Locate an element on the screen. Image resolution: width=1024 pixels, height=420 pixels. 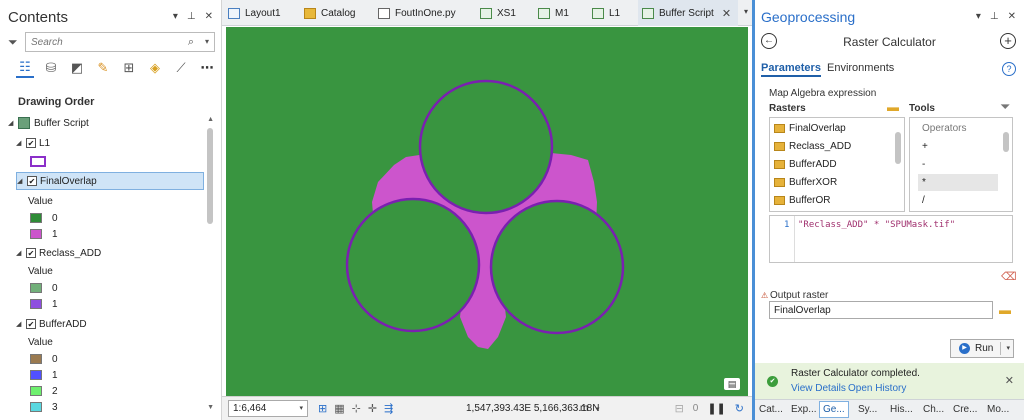
tools-list: Operators + - * / is located at coordinates (961, 164).